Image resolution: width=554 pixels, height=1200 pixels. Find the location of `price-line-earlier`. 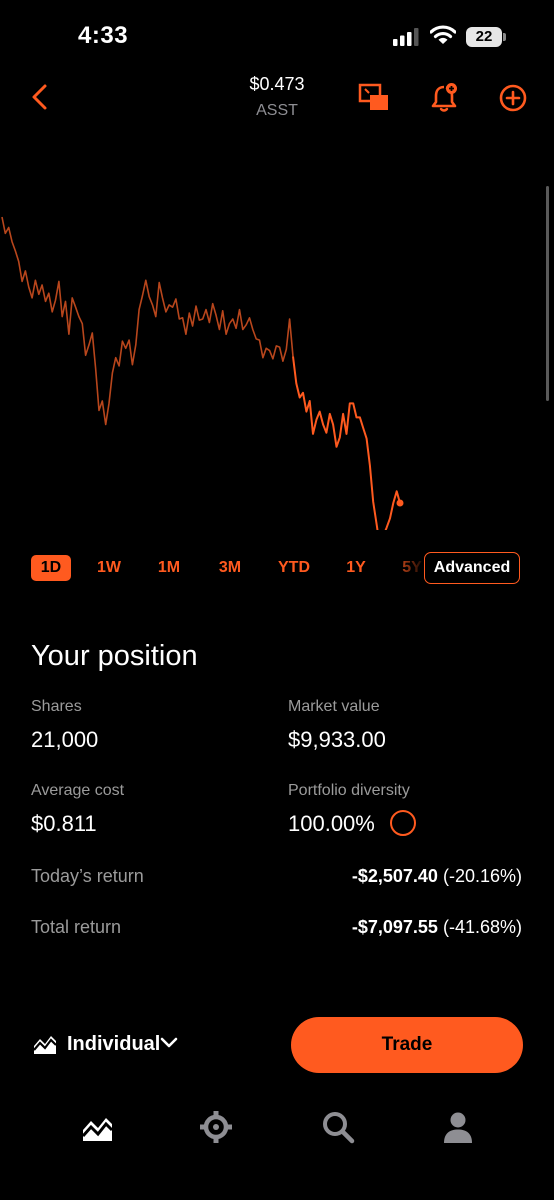

price-line-earlier is located at coordinates (147, 321).